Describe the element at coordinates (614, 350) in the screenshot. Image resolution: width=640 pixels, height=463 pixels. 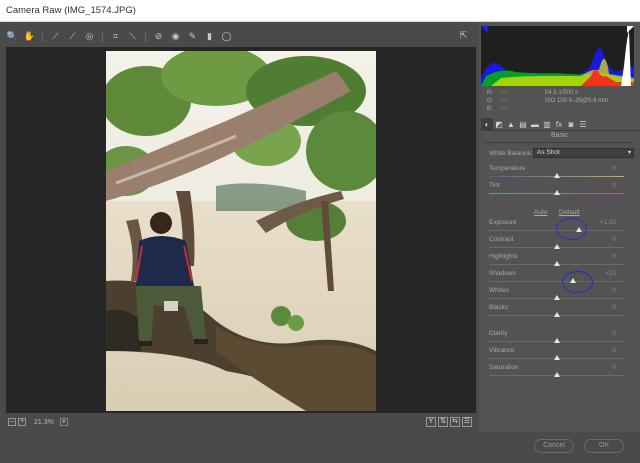
I see `vibrance-value: 0` at that location.